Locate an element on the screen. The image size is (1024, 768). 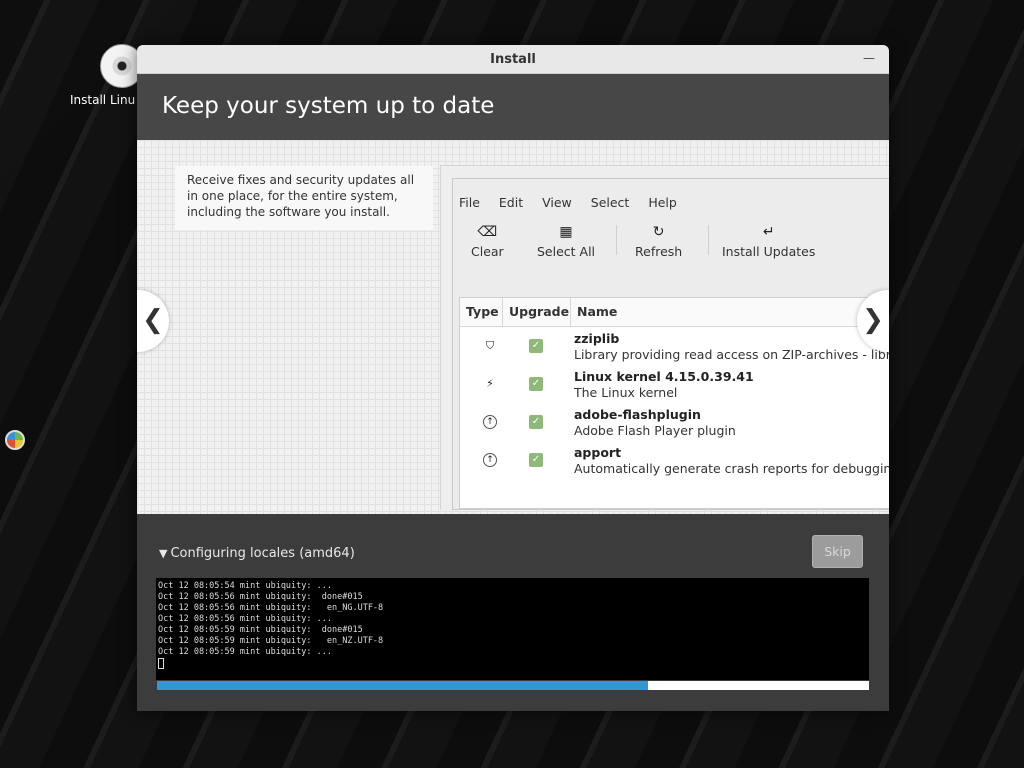
chevron-left-icon: ❮ is located at coordinates (153, 320).